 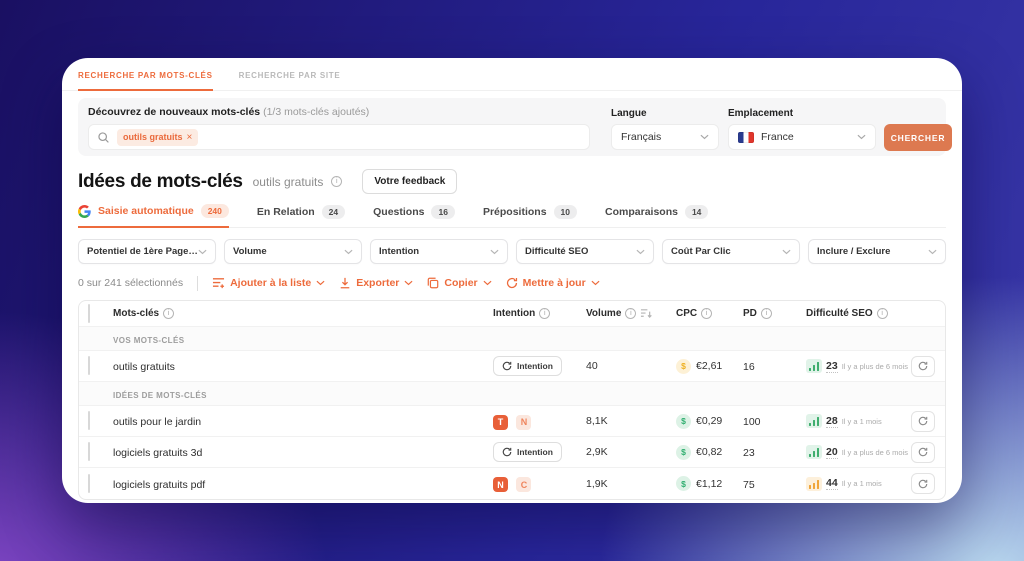 What do you see at coordinates (597, 483) in the screenshot?
I see `volume-value: 1,9K` at bounding box center [597, 483].